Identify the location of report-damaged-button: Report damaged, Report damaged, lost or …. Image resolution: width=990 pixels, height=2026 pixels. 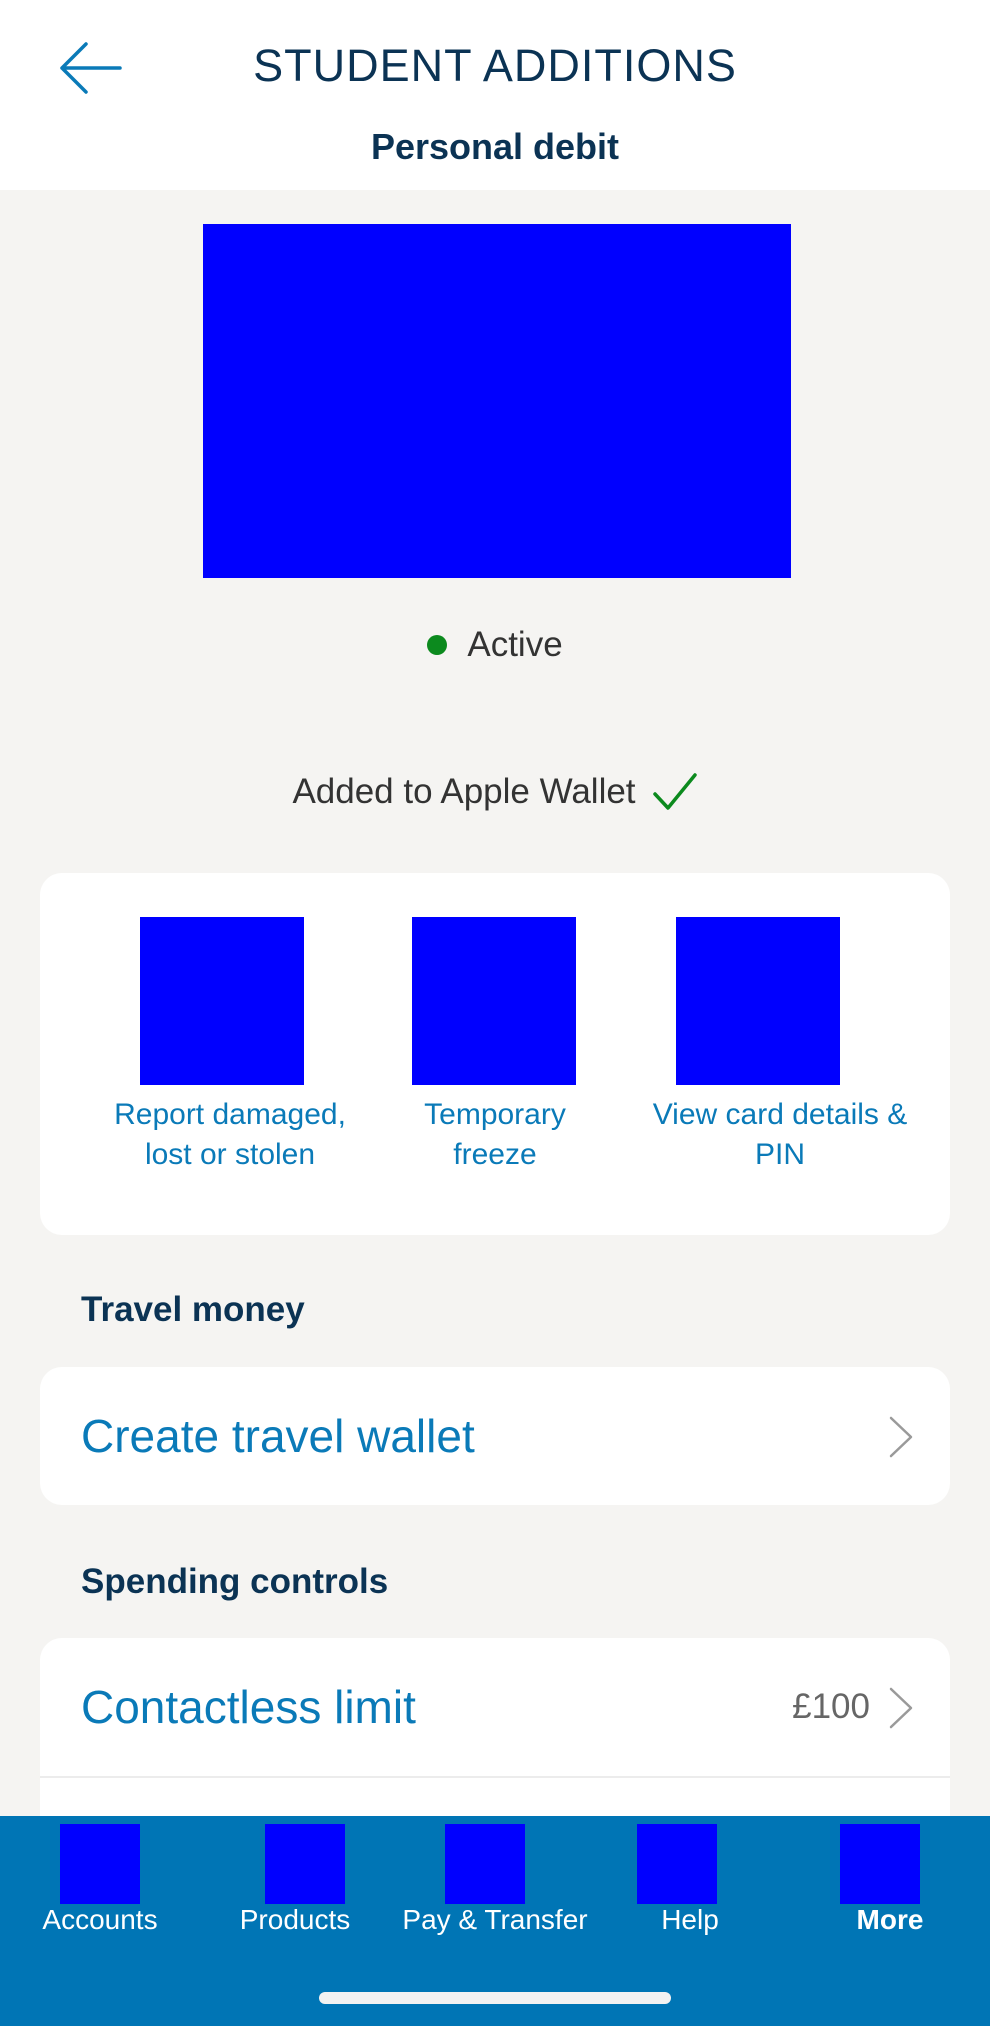
(230, 1054).